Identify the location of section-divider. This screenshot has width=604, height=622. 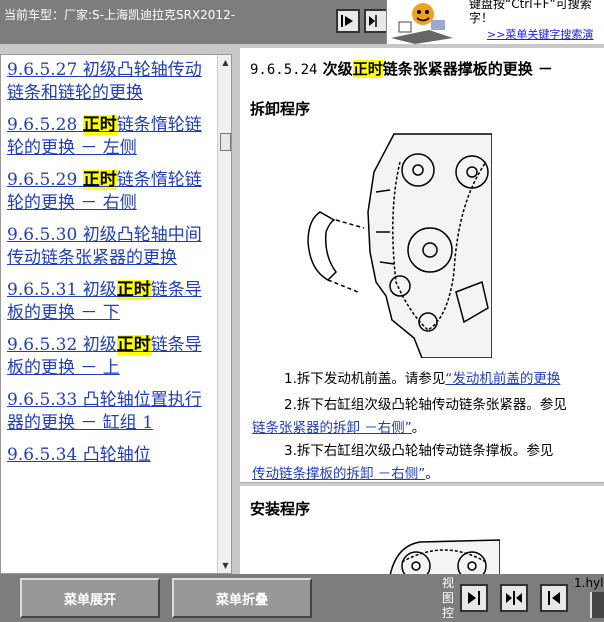
(422, 484).